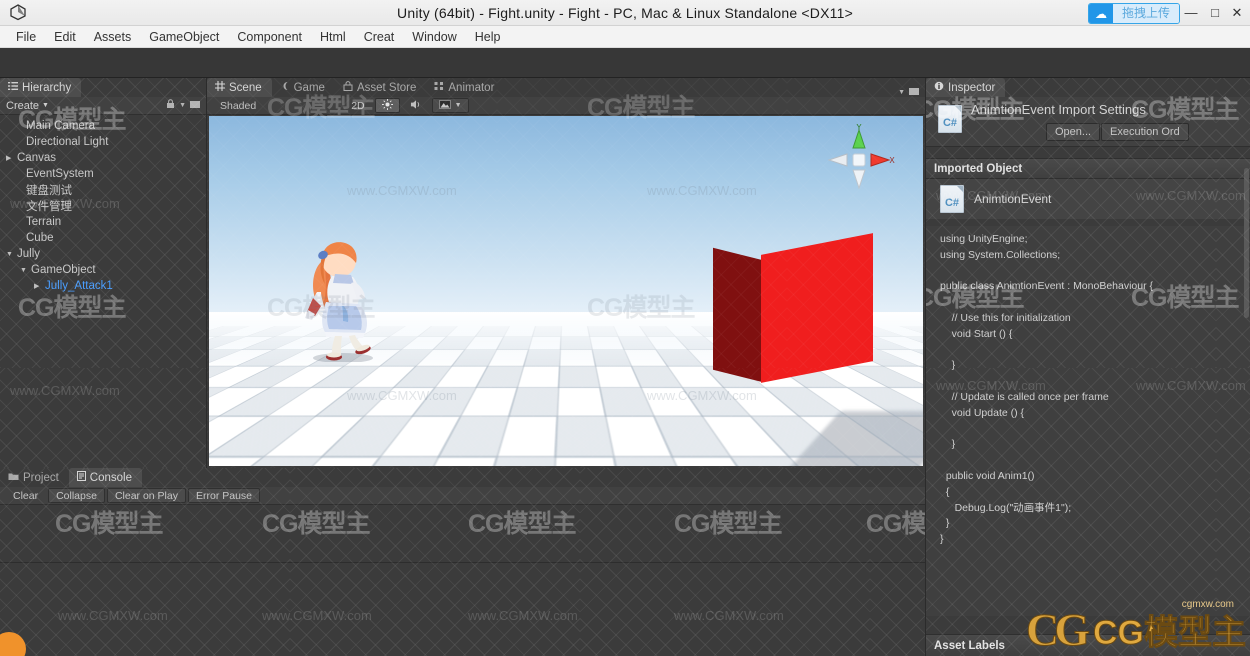 This screenshot has height=656, width=1250. I want to click on tab-animator-label: Animator, so click(471, 87).